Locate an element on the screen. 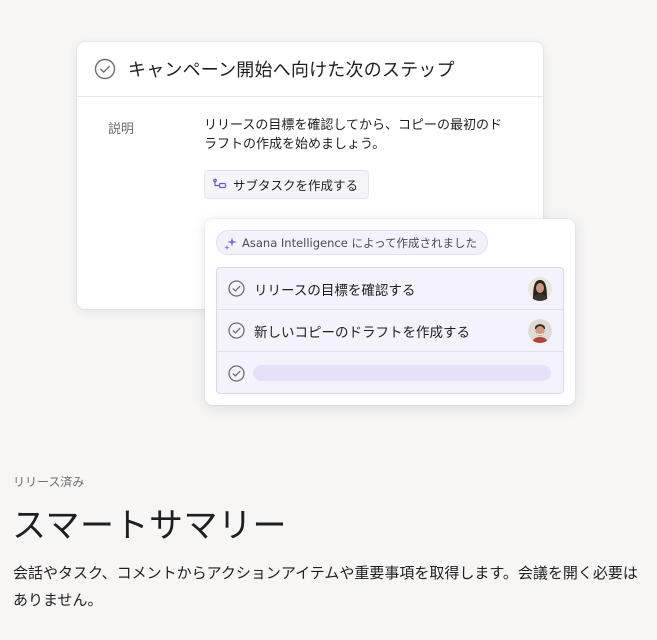 The height and width of the screenshot is (640, 657). ai-badge-label: Asana Intelligence によって作成されました is located at coordinates (360, 242).